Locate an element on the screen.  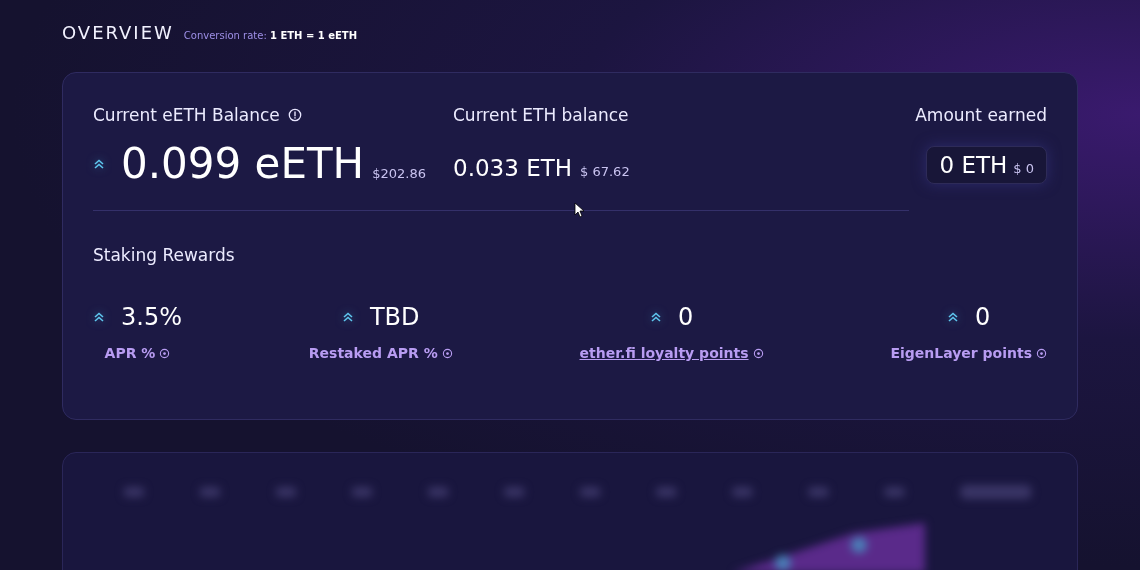
stat-link: ether.fi loyalty points is located at coordinates (664, 353).